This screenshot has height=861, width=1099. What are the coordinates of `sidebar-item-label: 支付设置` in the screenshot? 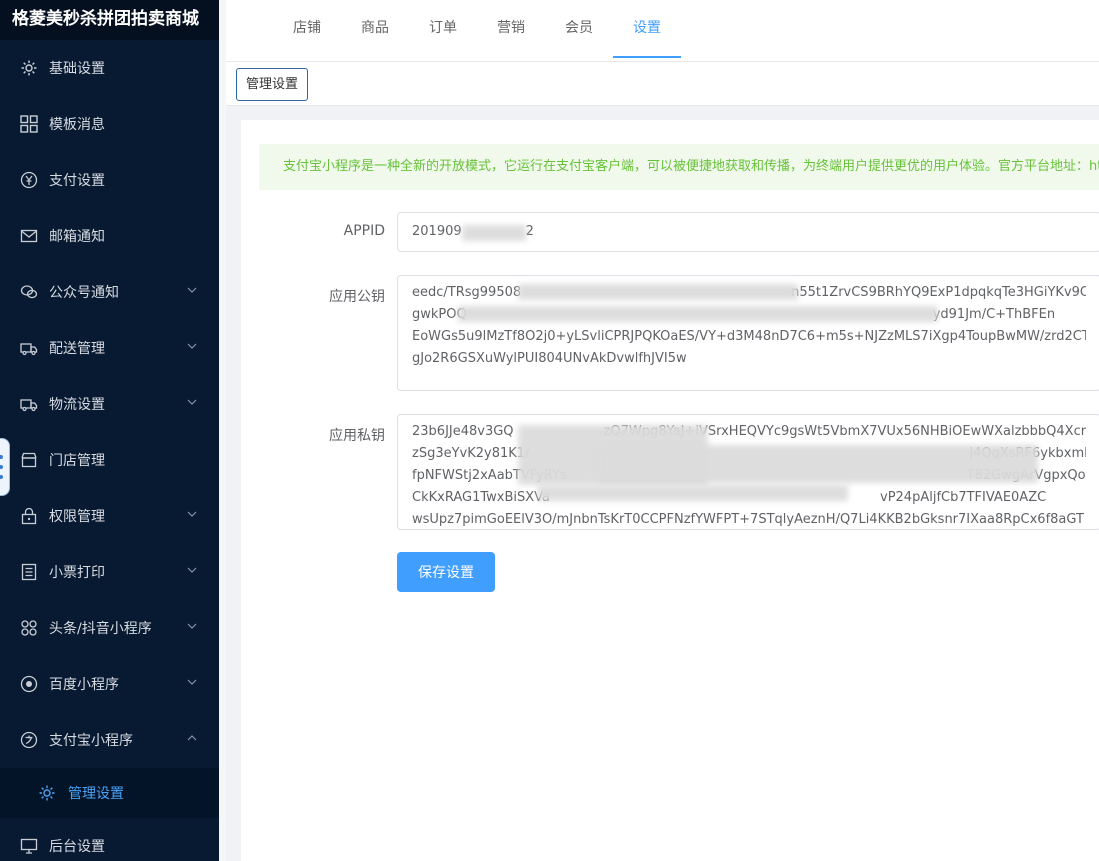 It's located at (77, 181).